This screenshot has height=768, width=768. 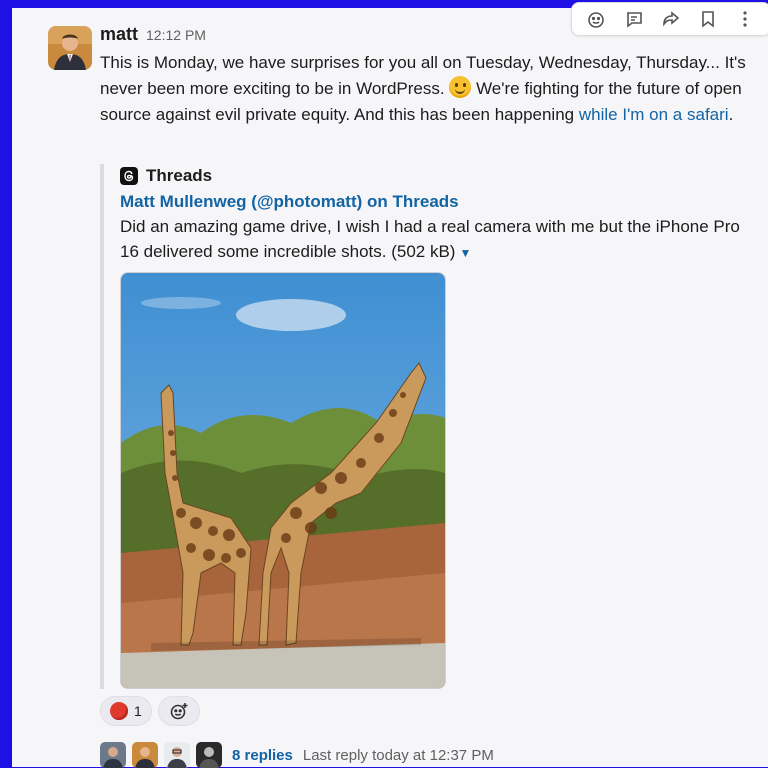 What do you see at coordinates (129, 176) in the screenshot?
I see `threads-logo-icon` at bounding box center [129, 176].